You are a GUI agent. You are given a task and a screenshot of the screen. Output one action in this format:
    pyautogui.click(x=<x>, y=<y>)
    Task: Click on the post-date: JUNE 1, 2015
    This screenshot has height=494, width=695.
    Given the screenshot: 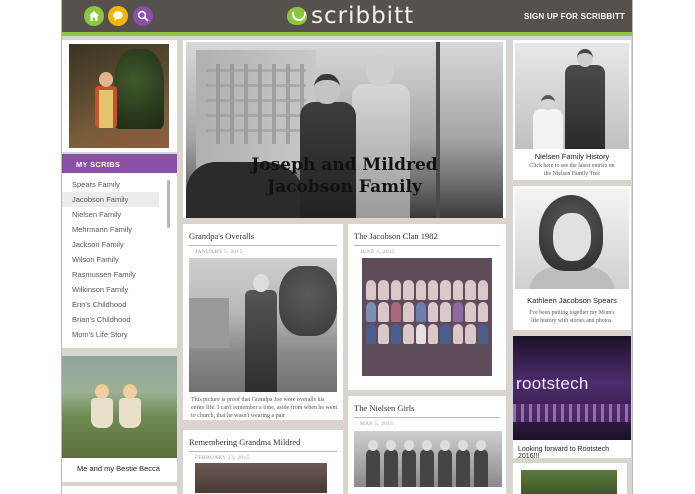 What is the action you would take?
    pyautogui.click(x=377, y=252)
    